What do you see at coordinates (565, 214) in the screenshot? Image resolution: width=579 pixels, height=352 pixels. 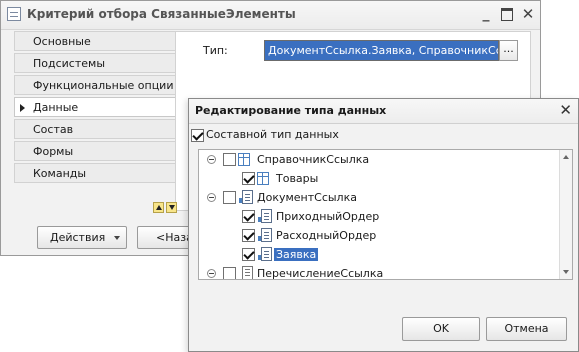 I see `tree-scrollbar` at bounding box center [565, 214].